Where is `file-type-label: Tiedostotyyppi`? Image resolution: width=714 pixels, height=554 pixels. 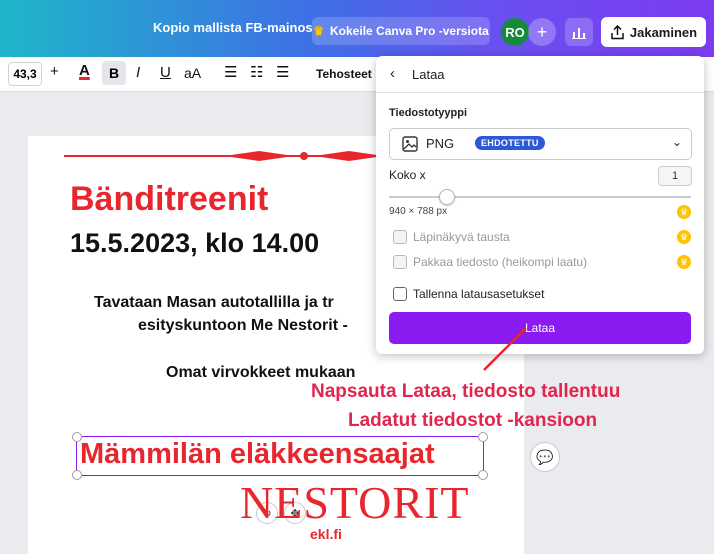
file-type-label: Tiedostotyyppi is located at coordinates (428, 113).